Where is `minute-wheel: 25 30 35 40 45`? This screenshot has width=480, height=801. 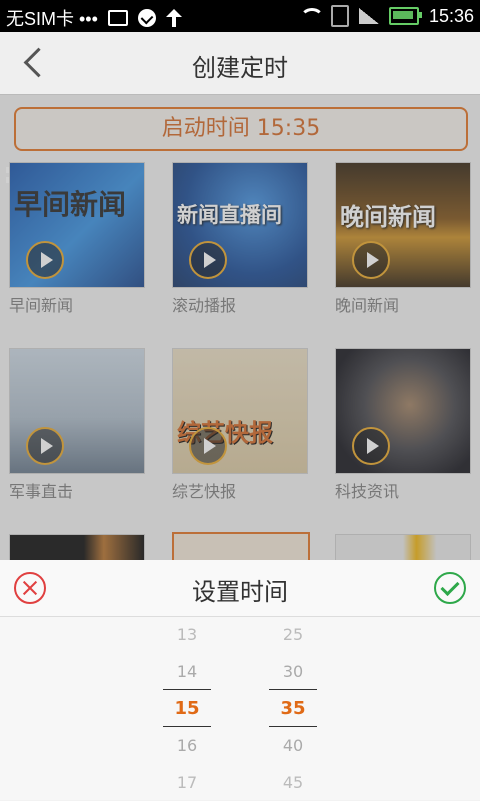 minute-wheel: 25 30 35 40 45 is located at coordinates (293, 708).